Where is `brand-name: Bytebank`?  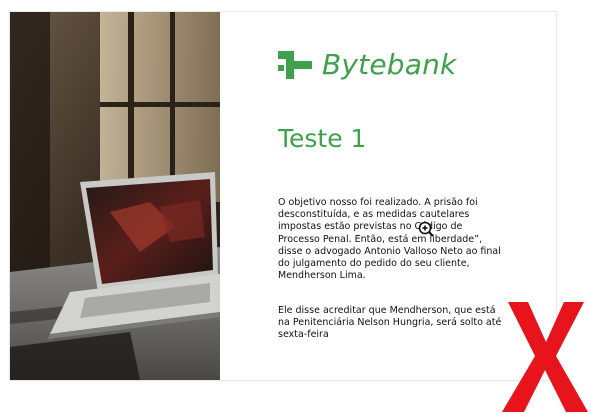
brand-name: Bytebank is located at coordinates (389, 64).